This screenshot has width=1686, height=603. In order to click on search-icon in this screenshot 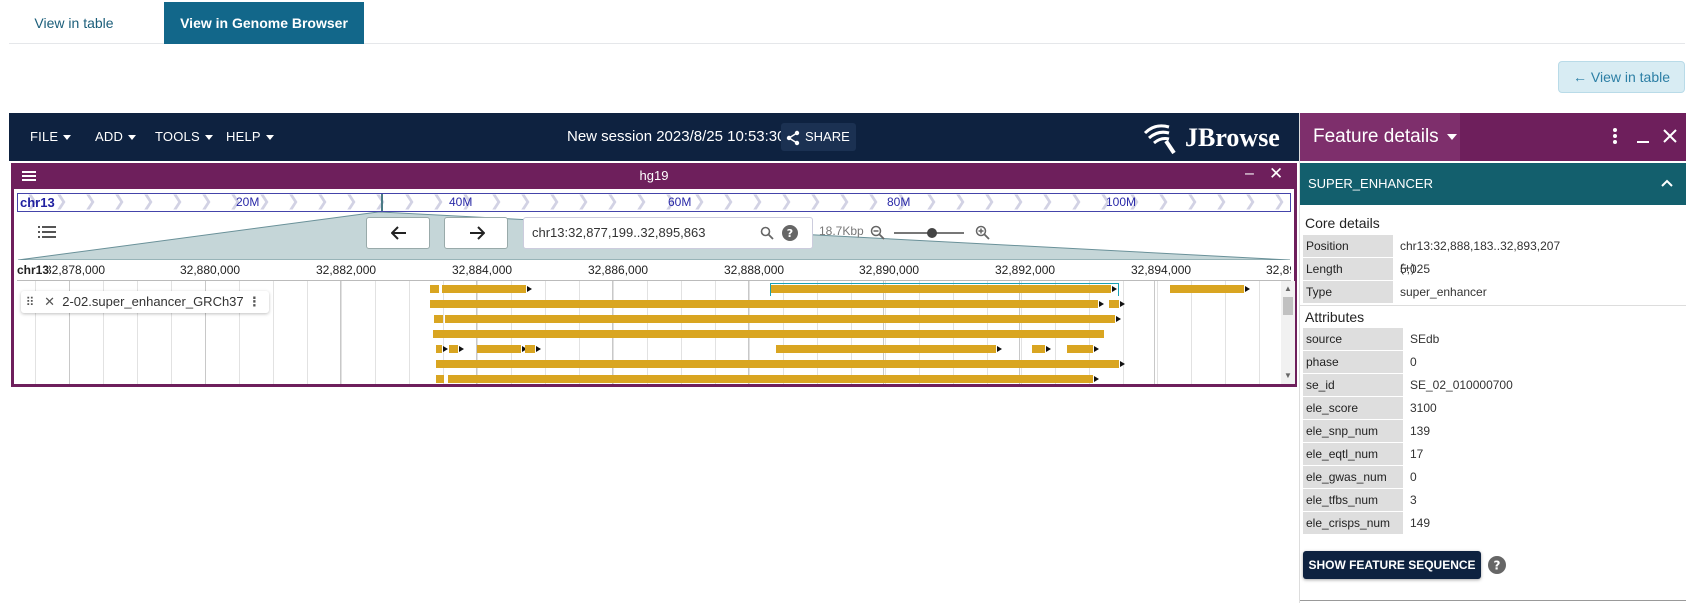, I will do `click(767, 233)`.